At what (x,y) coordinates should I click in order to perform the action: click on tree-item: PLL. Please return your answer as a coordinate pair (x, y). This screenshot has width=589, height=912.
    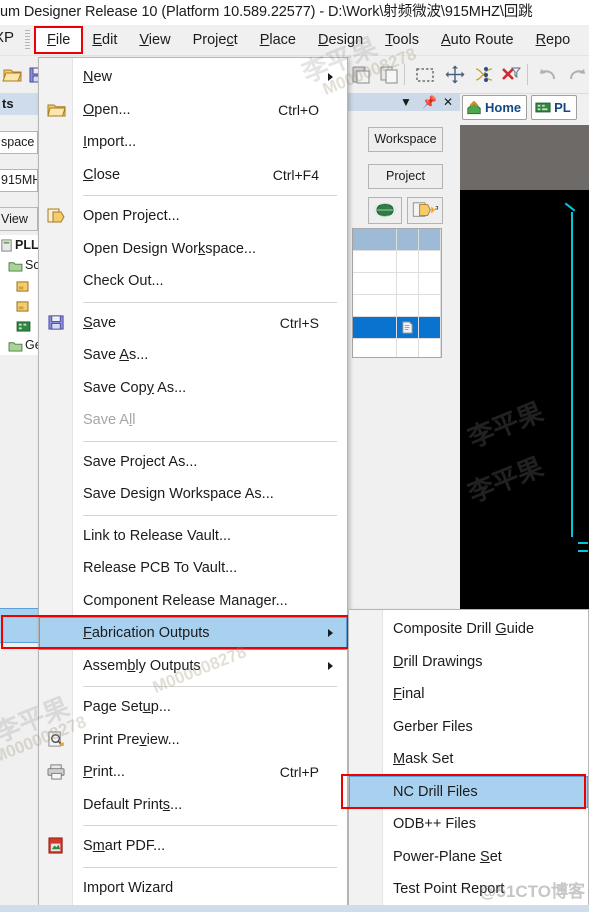
    Looking at the image, I should click on (19, 245).